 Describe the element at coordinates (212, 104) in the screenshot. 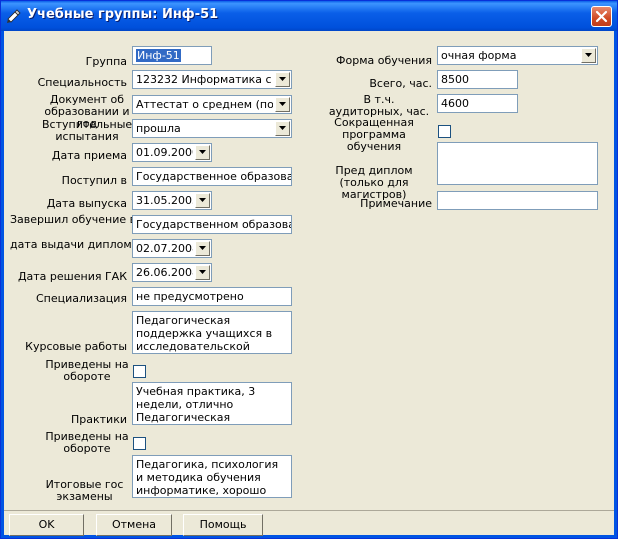

I see `document-select: Аттестат о среднем (полно` at that location.